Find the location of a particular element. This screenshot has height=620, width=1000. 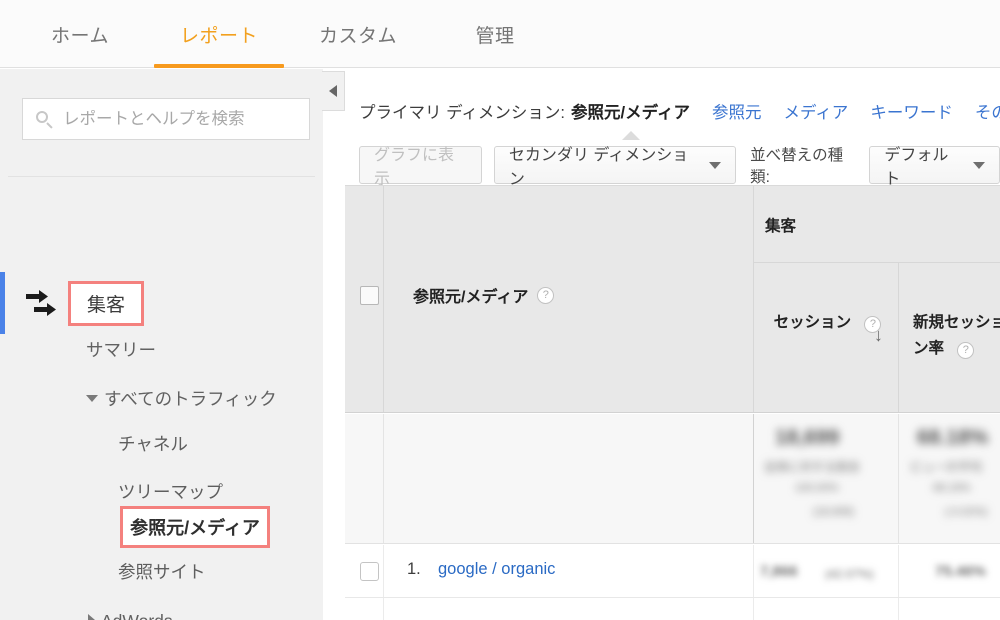

primary-dimension-link-other: その他 is located at coordinates (987, 111).